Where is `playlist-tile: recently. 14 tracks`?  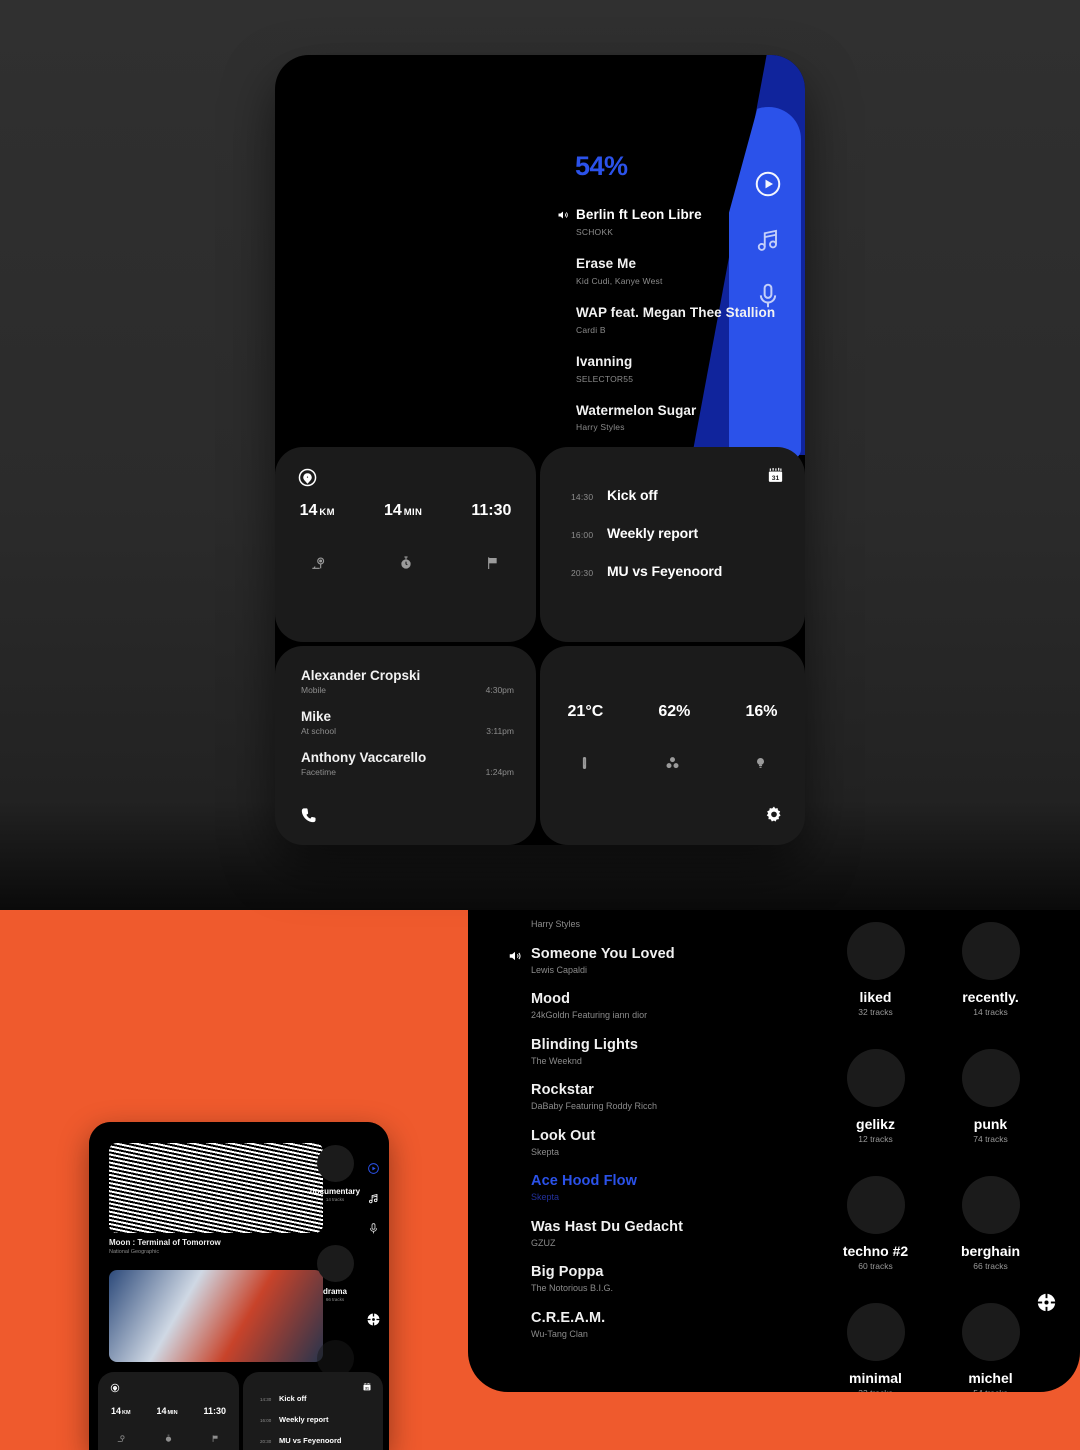
playlist-tile: recently. 14 tracks is located at coordinates (990, 969).